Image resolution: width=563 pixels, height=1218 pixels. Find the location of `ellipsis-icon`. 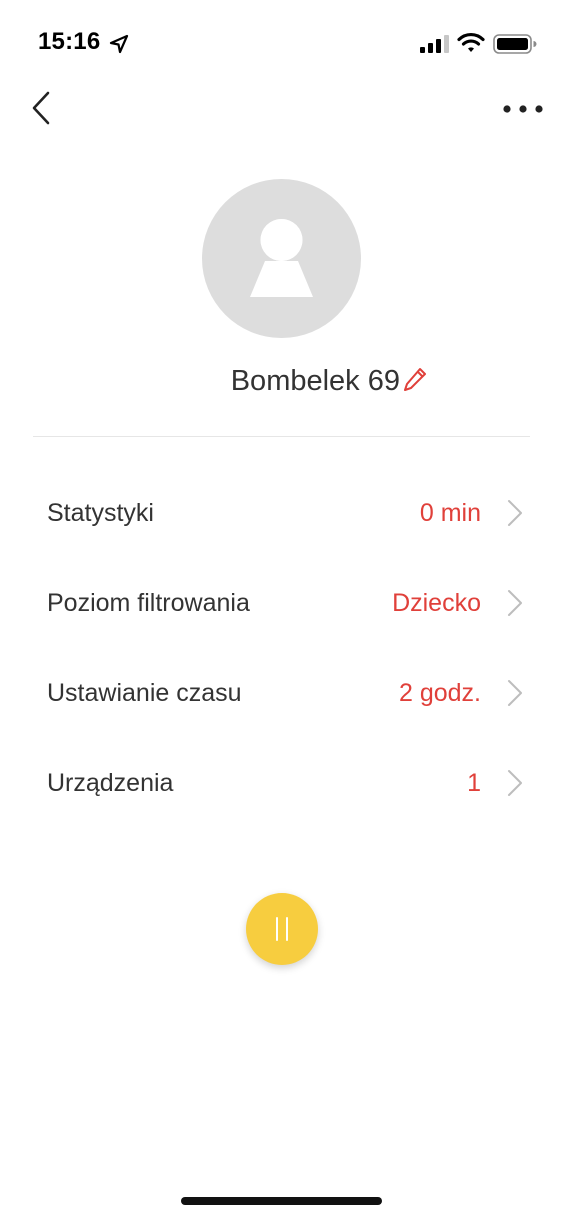

ellipsis-icon is located at coordinates (523, 109).